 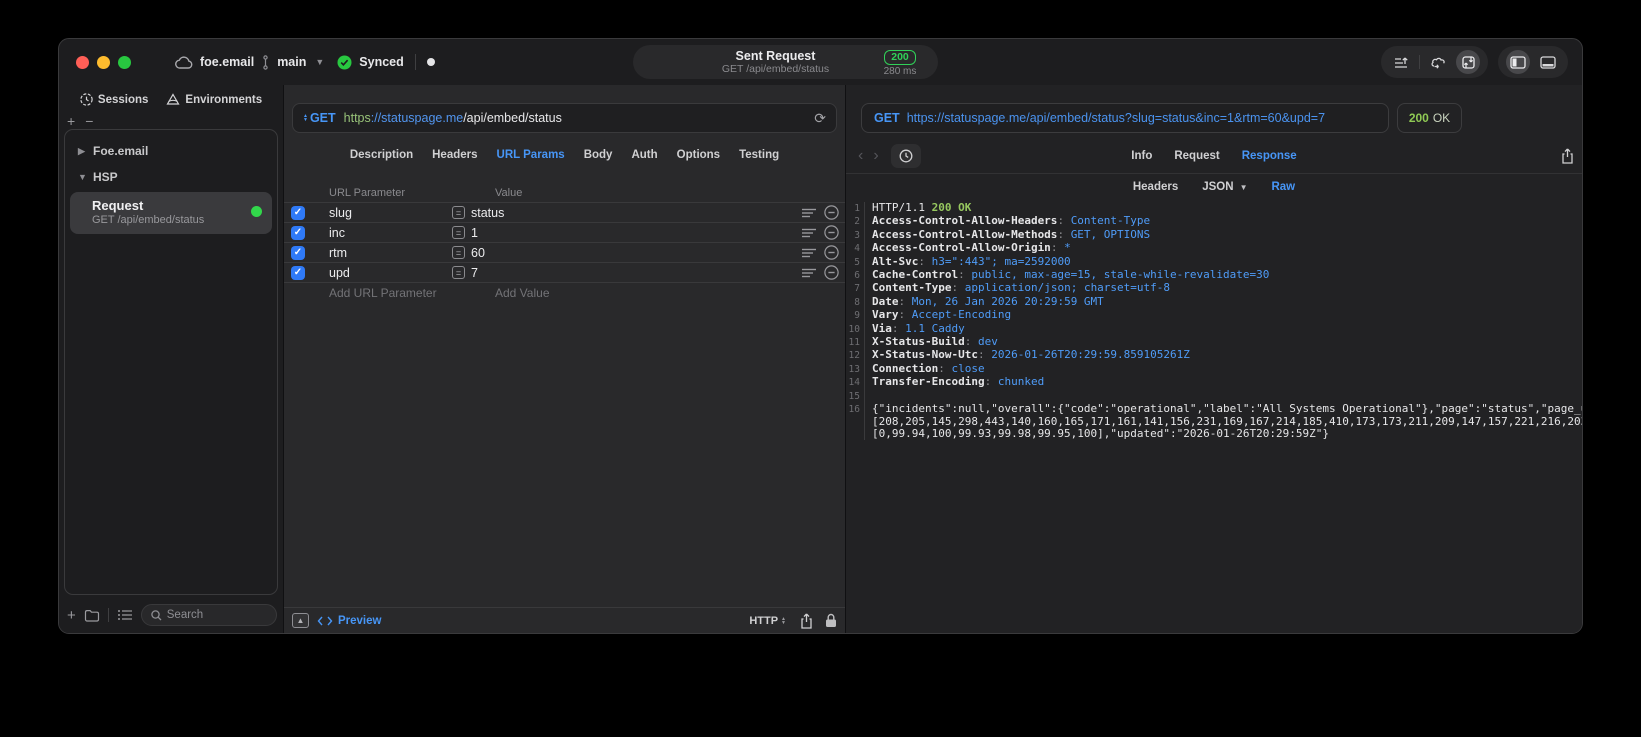 I want to click on close-window-button, so click(x=82, y=62).